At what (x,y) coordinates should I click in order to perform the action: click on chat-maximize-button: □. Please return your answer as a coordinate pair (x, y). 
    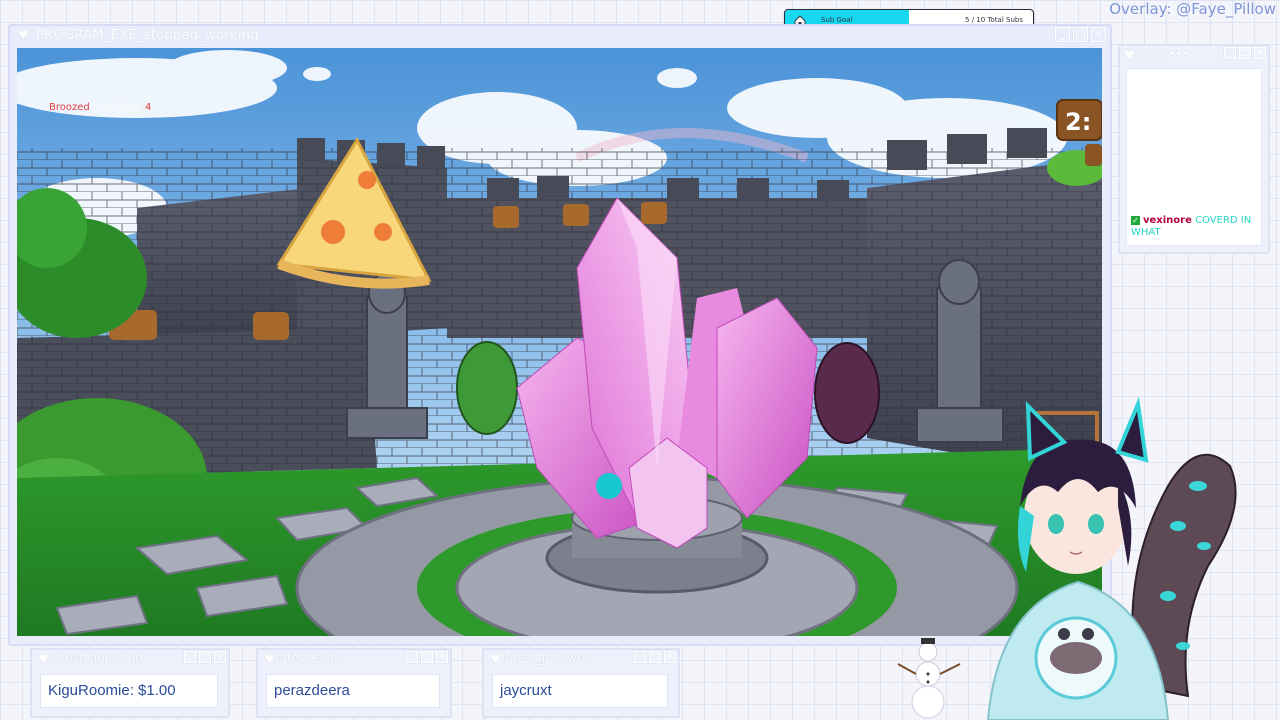
    Looking at the image, I should click on (1245, 53).